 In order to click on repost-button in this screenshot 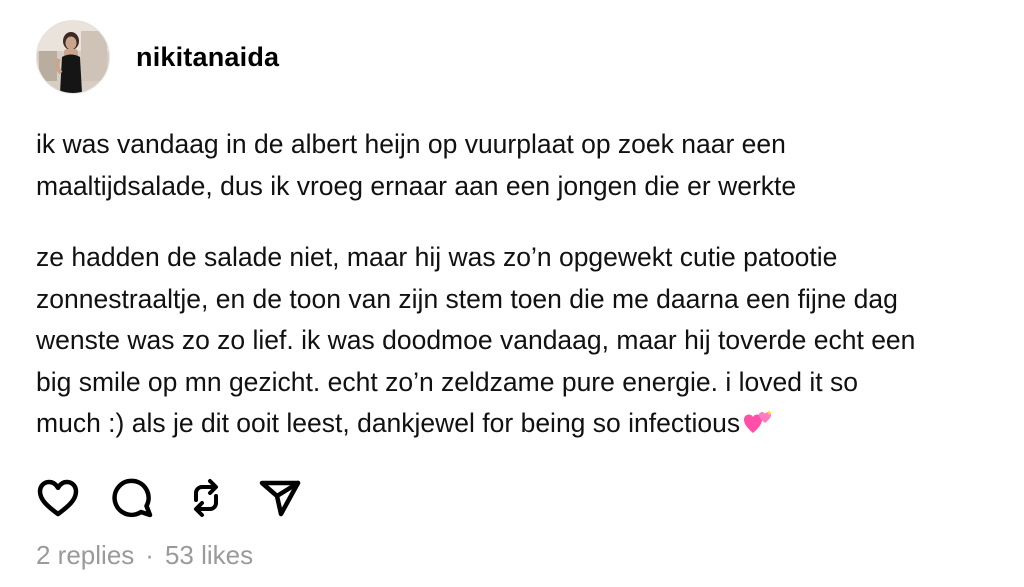, I will do `click(206, 498)`.